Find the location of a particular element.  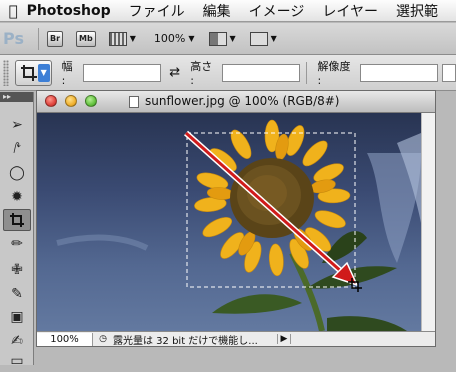

tool-preset-picker: ▼ is located at coordinates (33, 72).